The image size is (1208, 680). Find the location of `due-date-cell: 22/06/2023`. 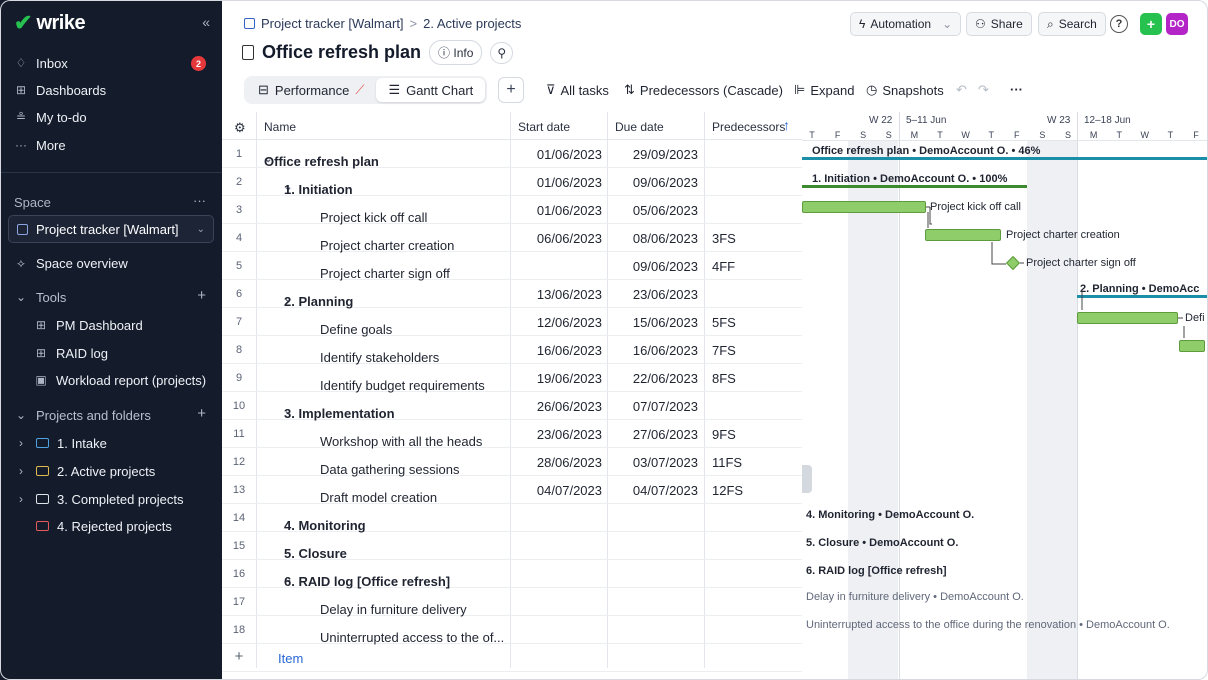

due-date-cell: 22/06/2023 is located at coordinates (655, 378).